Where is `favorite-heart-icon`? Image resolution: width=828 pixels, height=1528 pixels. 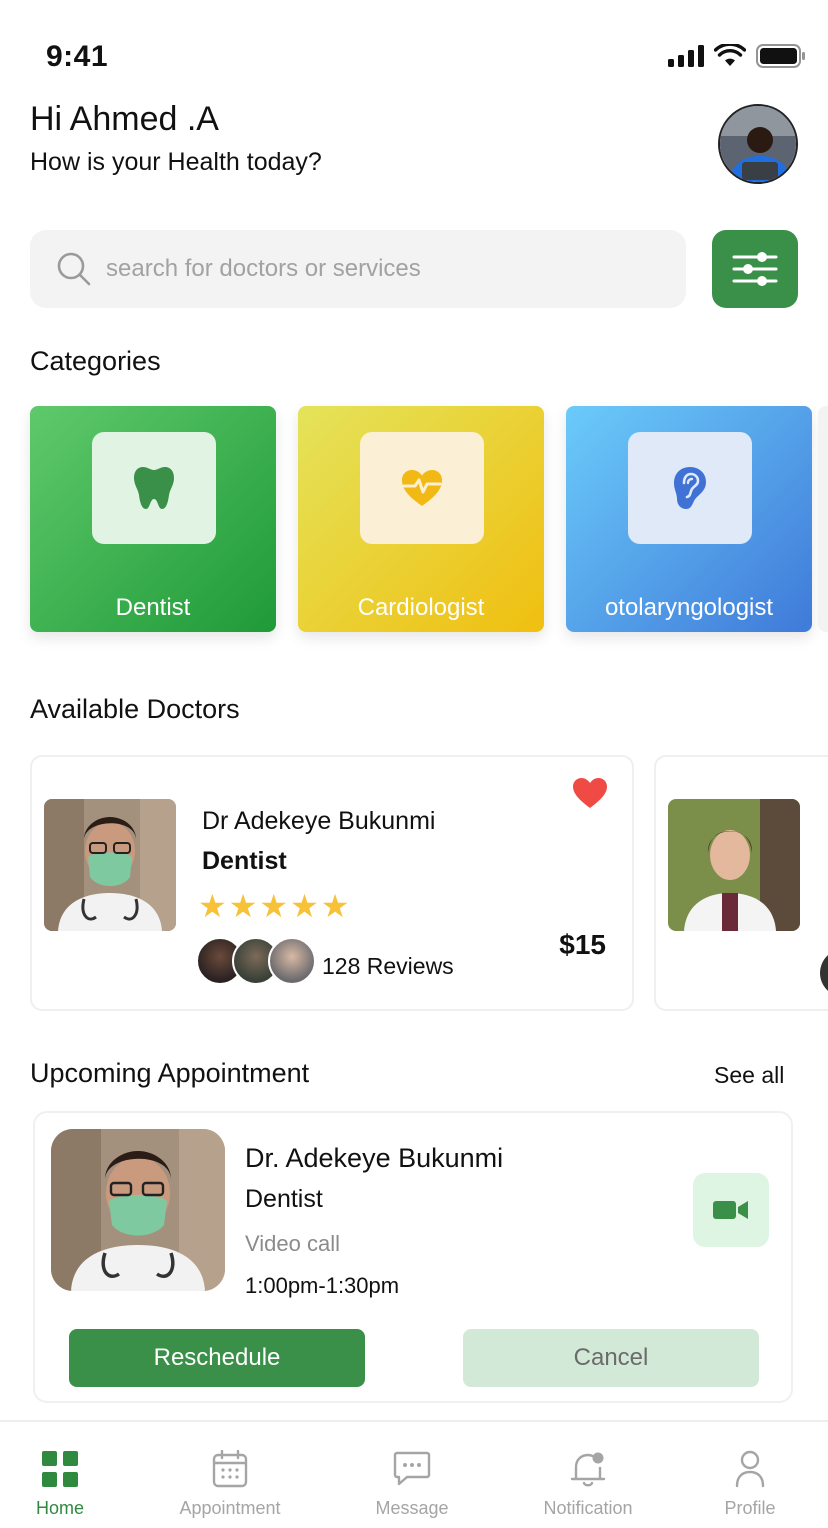 favorite-heart-icon is located at coordinates (590, 793).